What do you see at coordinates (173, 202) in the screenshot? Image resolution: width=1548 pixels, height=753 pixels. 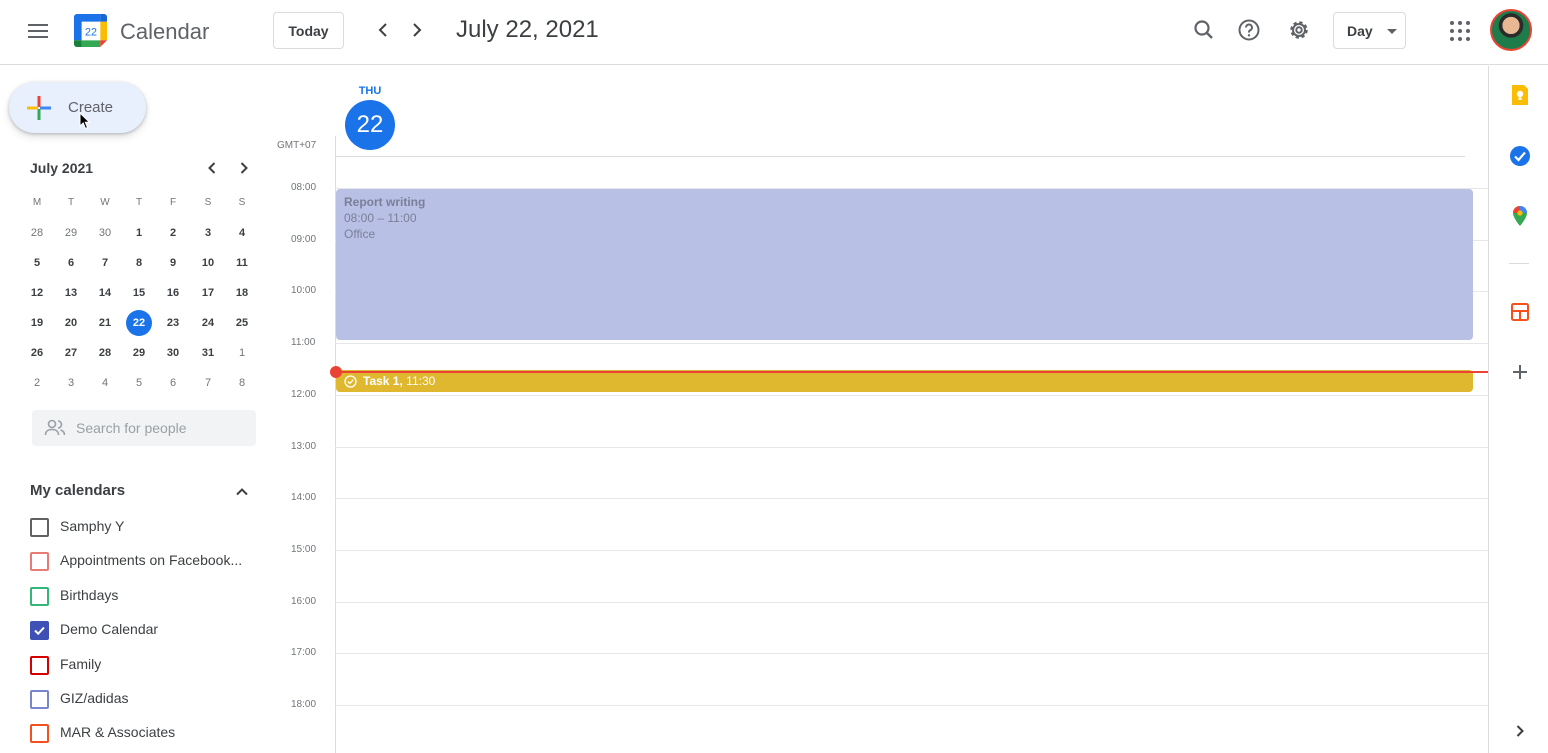 I see `weekday-header: F` at bounding box center [173, 202].